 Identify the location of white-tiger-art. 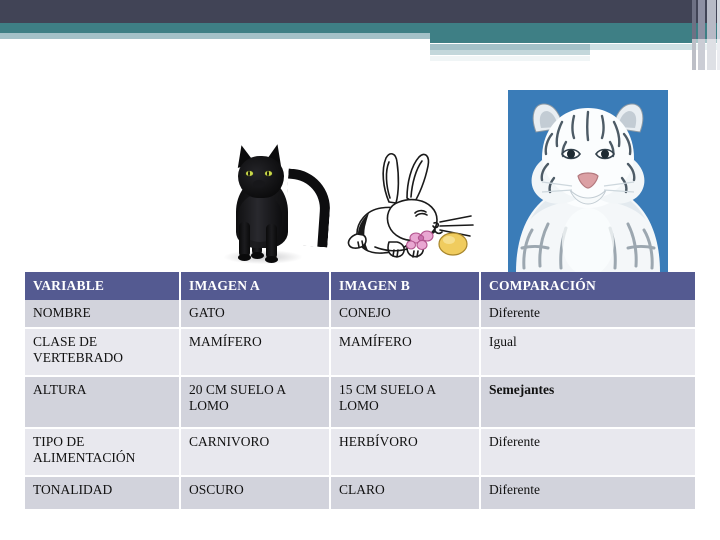
(588, 181).